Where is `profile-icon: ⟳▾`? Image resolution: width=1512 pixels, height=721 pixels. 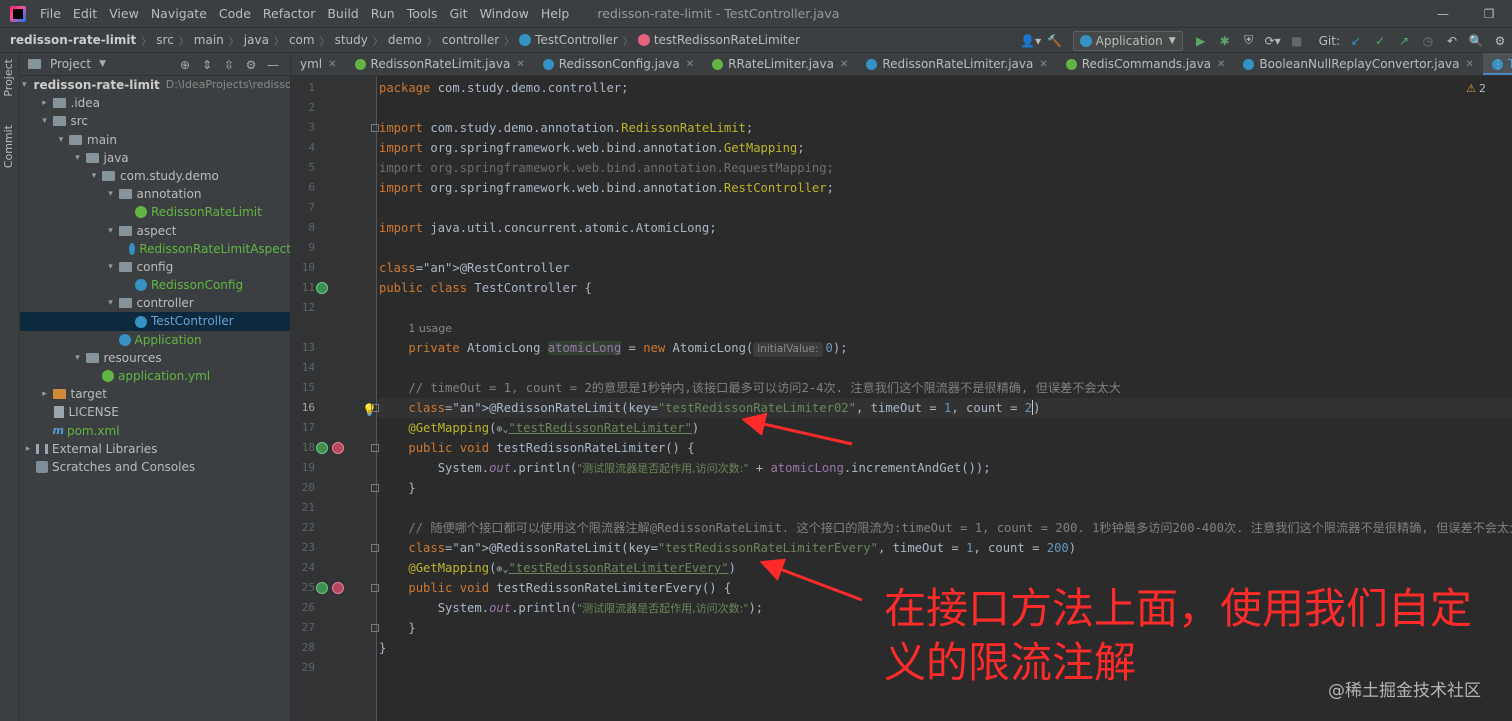
profile-icon: ⟳▾ is located at coordinates (1273, 41).